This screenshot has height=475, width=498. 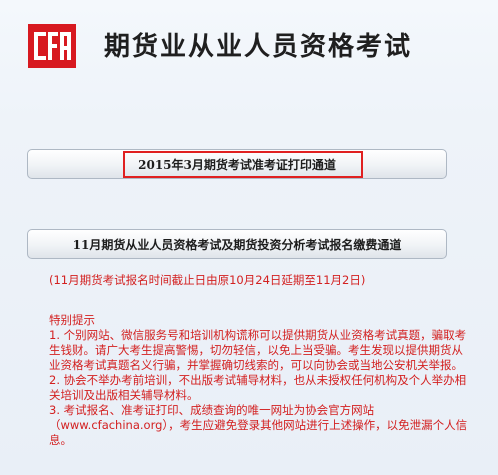 I want to click on cfa-logo, so click(x=52, y=46).